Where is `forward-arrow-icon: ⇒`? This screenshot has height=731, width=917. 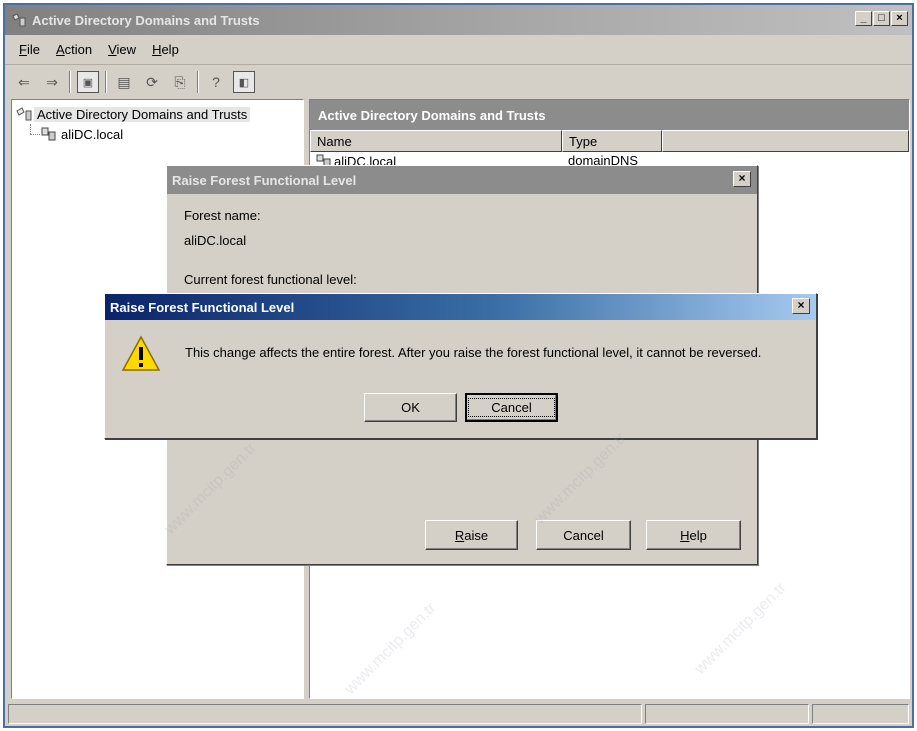 forward-arrow-icon: ⇒ is located at coordinates (52, 82).